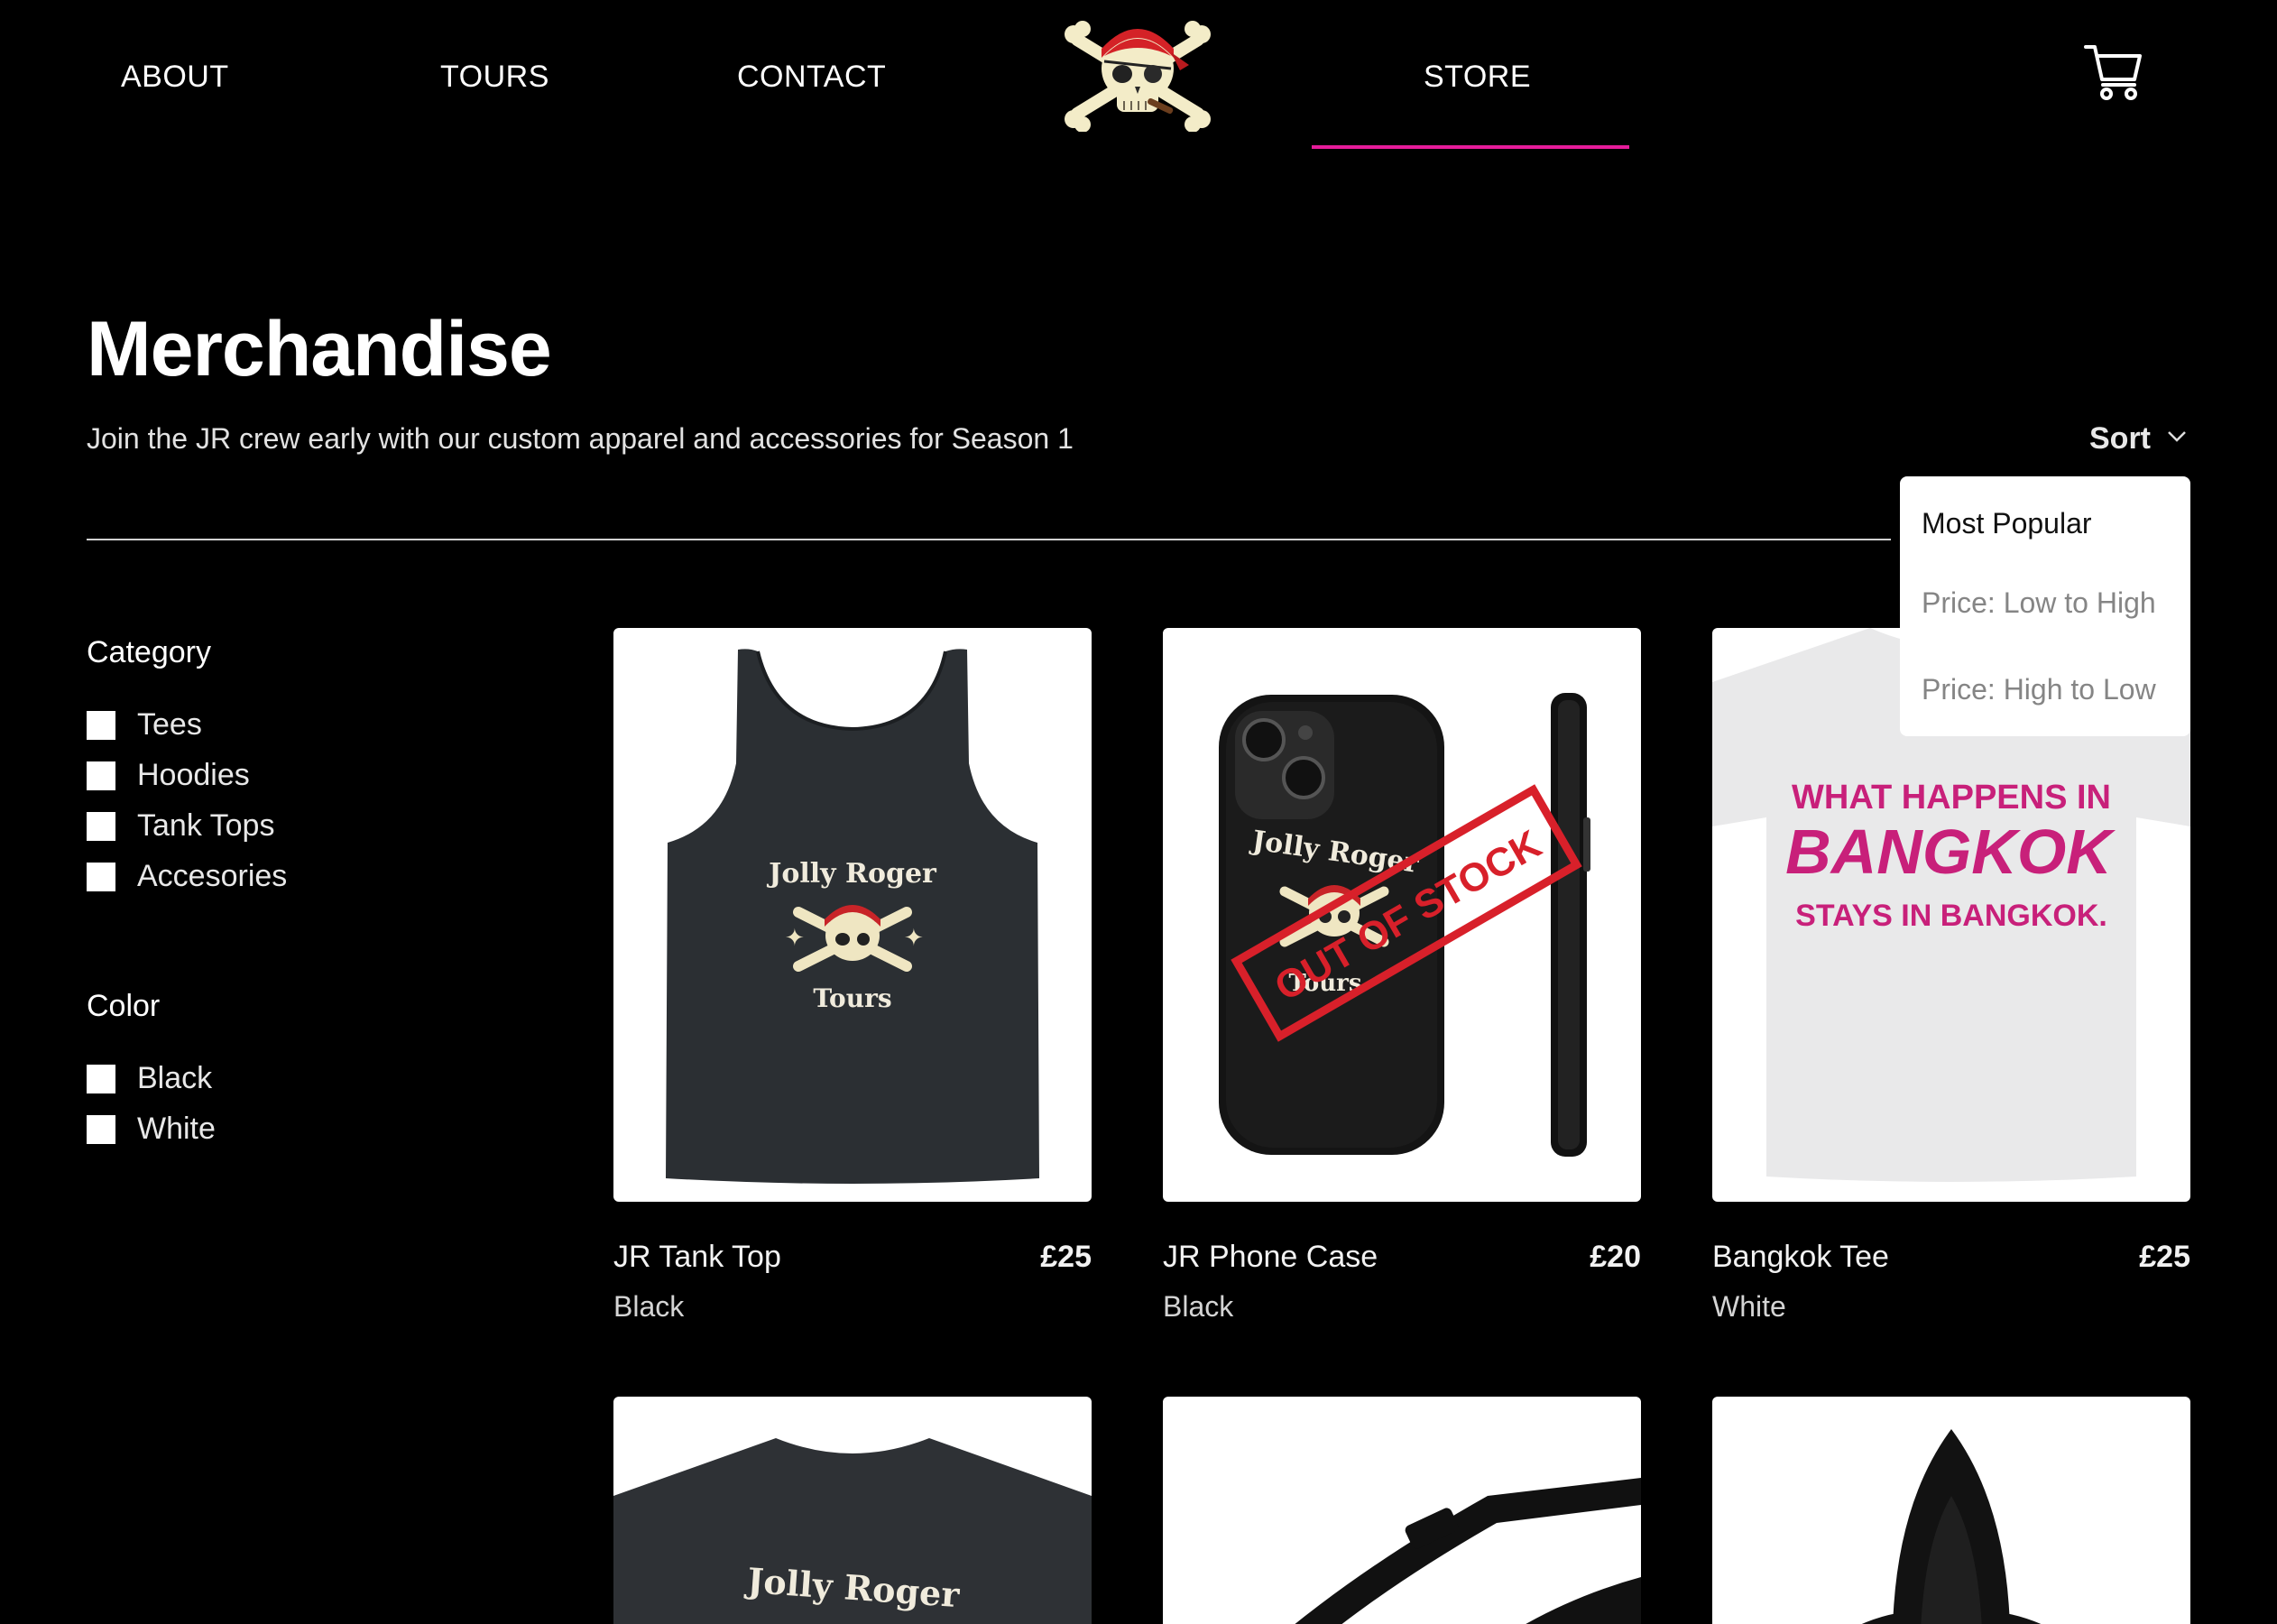 The width and height of the screenshot is (2277, 1624). Describe the element at coordinates (1138, 73) in the screenshot. I see `jolly-roger-logo-icon` at that location.